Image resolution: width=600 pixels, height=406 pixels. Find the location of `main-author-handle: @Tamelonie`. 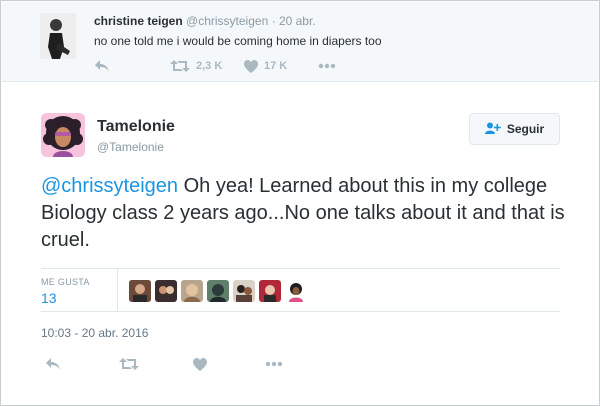

main-author-handle: @Tamelonie is located at coordinates (130, 147).